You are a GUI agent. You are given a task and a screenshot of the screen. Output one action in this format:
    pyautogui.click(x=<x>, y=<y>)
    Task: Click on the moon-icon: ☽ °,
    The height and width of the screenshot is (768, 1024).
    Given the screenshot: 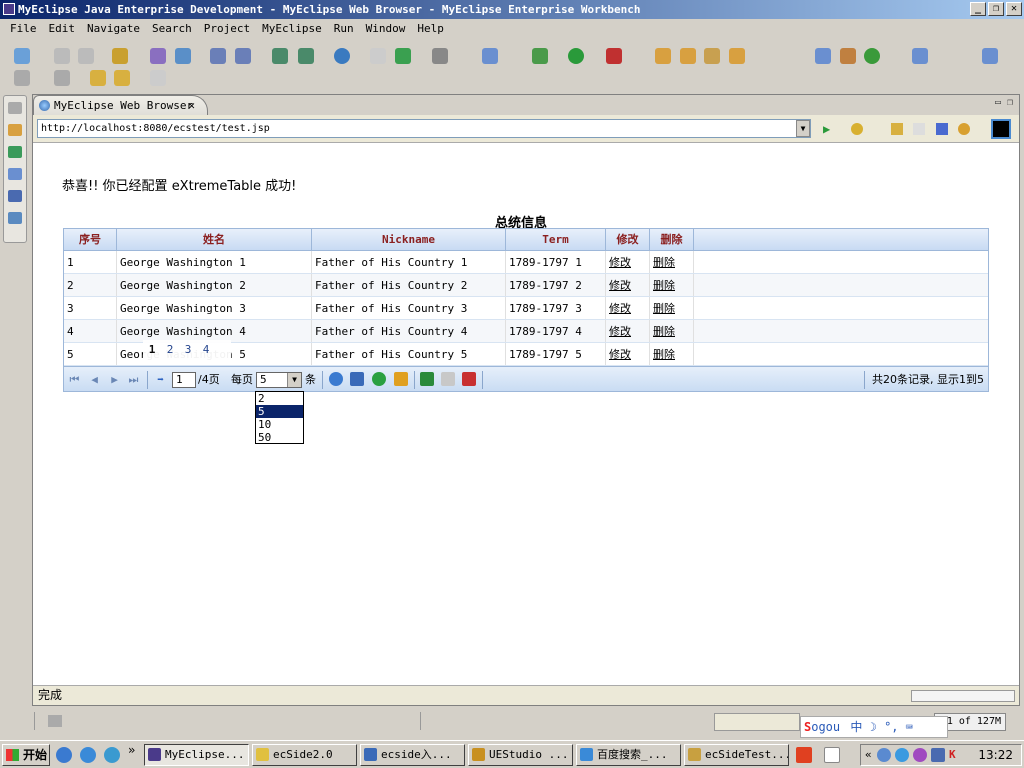 What is the action you would take?
    pyautogui.click(x=884, y=727)
    